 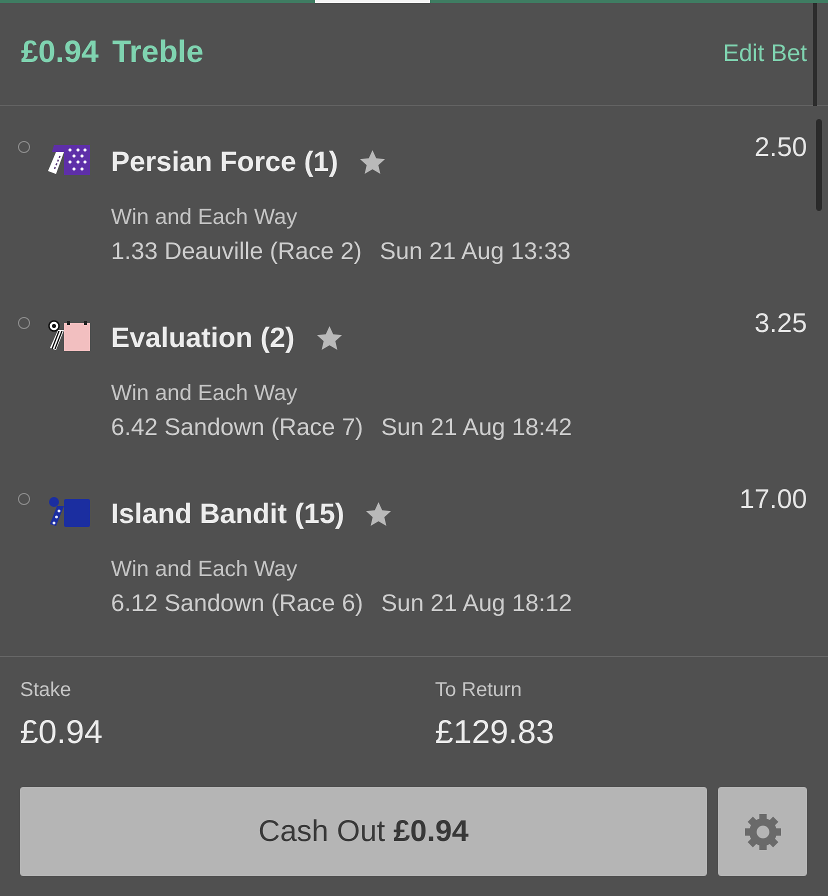 What do you see at coordinates (476, 428) in the screenshot?
I see `race-time: Sun 21 Aug 18:42` at bounding box center [476, 428].